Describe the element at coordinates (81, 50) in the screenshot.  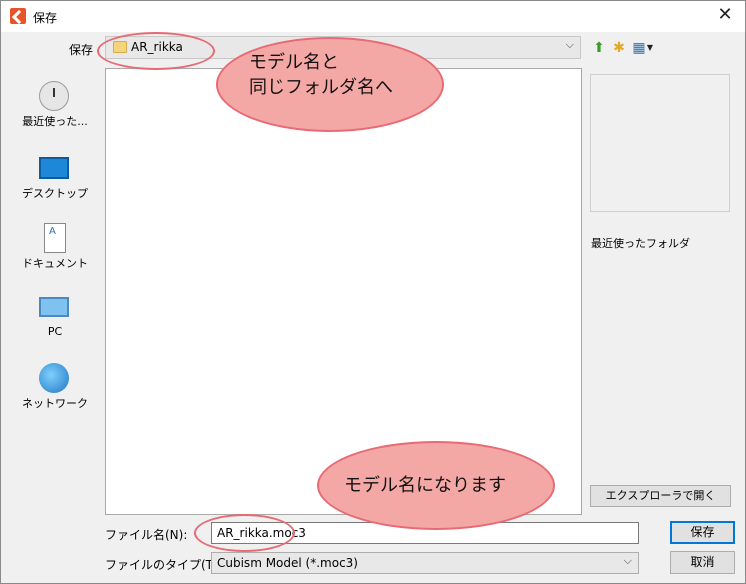
I see `save-in-label: 保存` at that location.